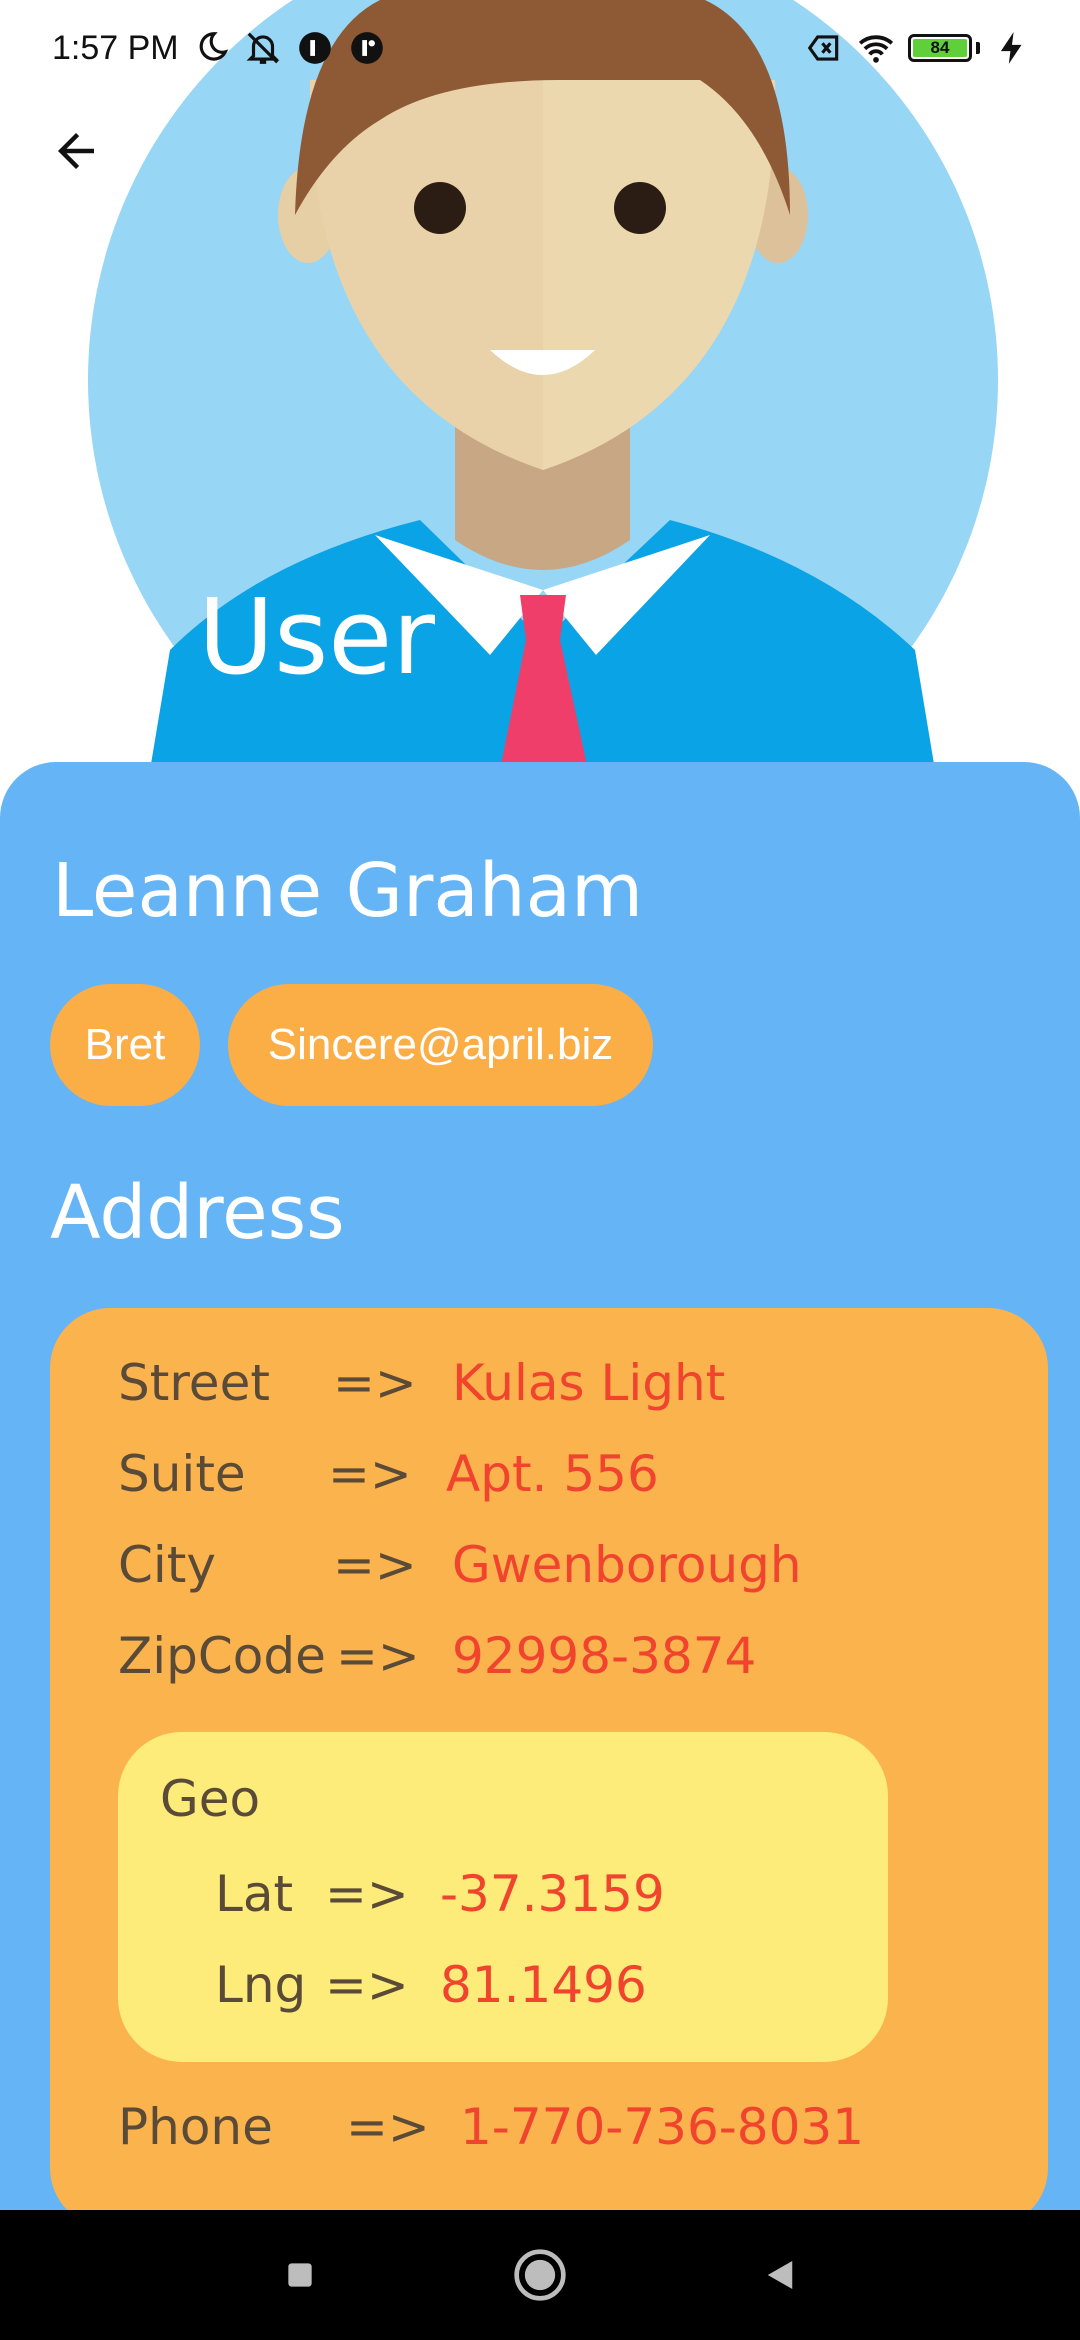 Image resolution: width=1080 pixels, height=2340 pixels. I want to click on moon-icon, so click(211, 48).